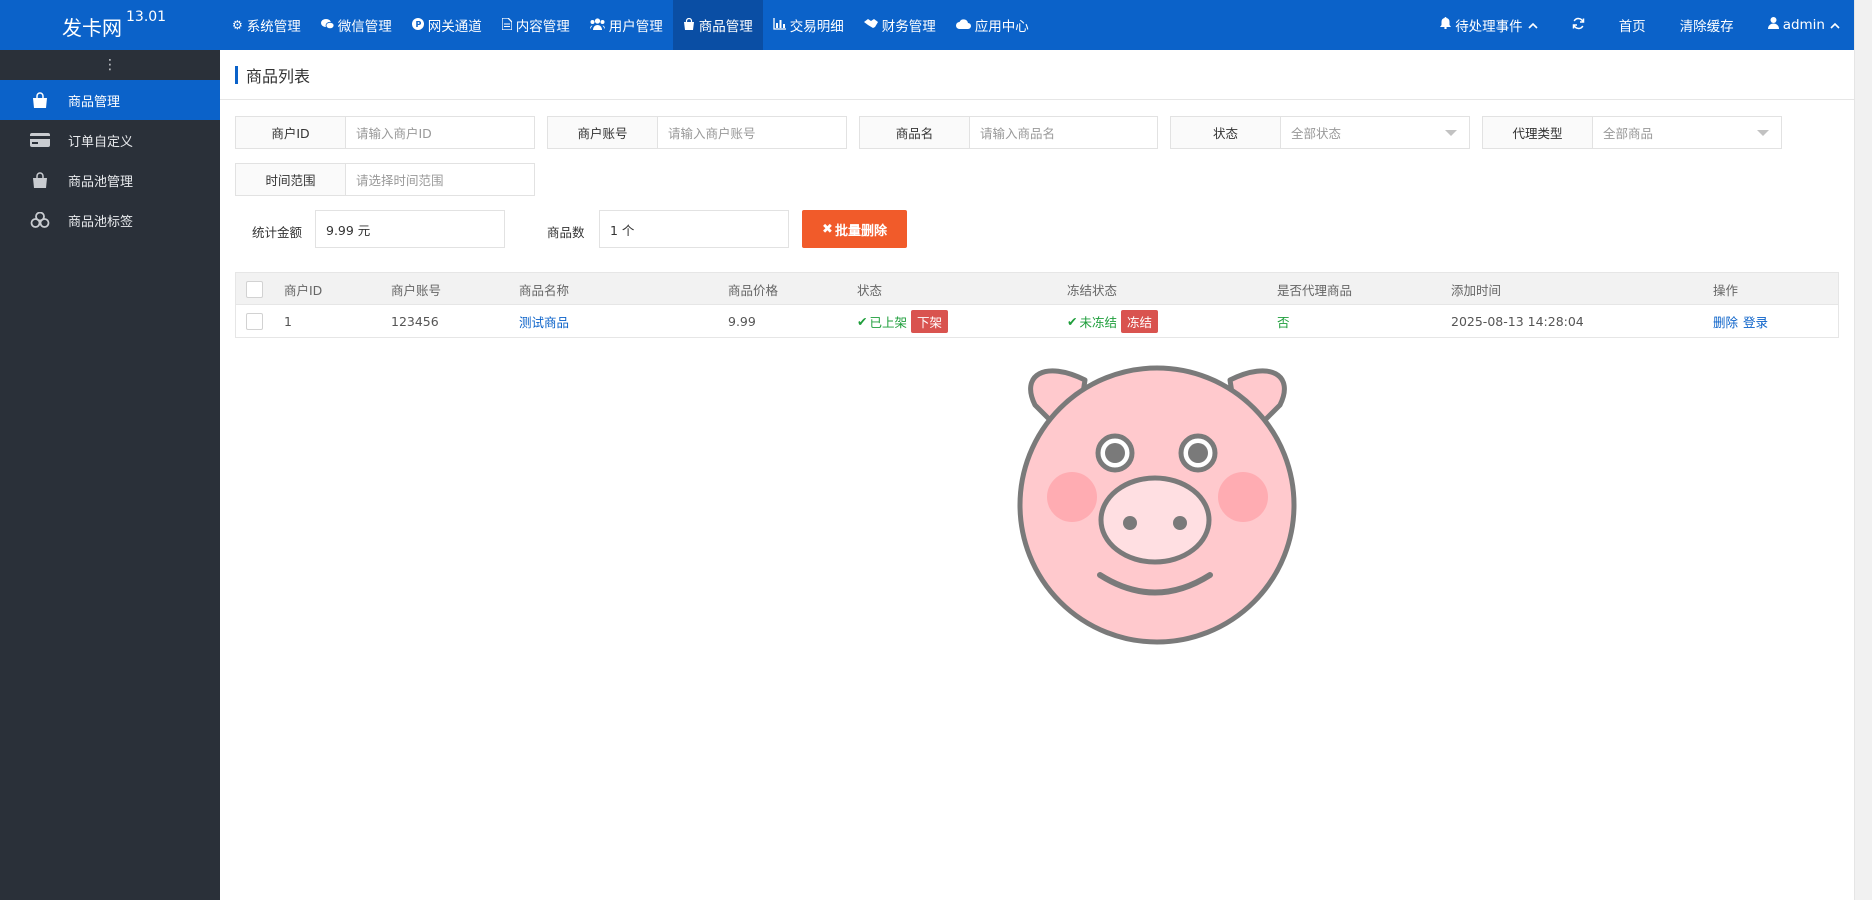 The width and height of the screenshot is (1872, 900). I want to click on agent-type-select-value: 全部商品, so click(1628, 133).